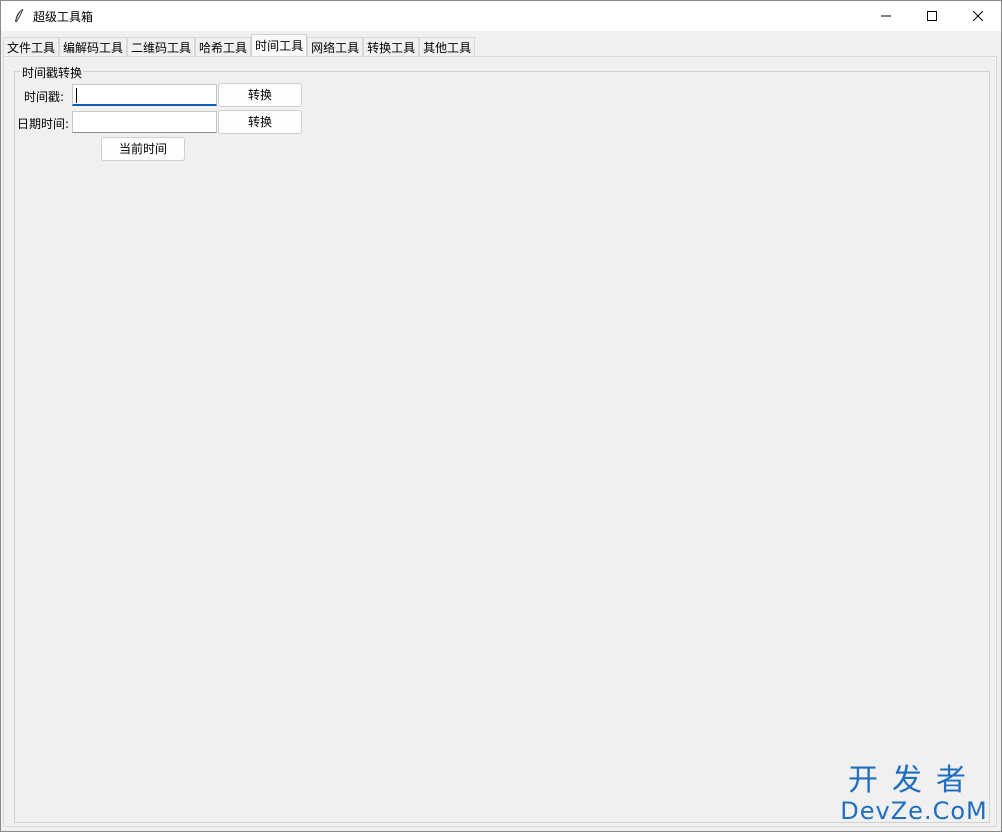  I want to click on timestamp-convert-button: 转换, so click(260, 95).